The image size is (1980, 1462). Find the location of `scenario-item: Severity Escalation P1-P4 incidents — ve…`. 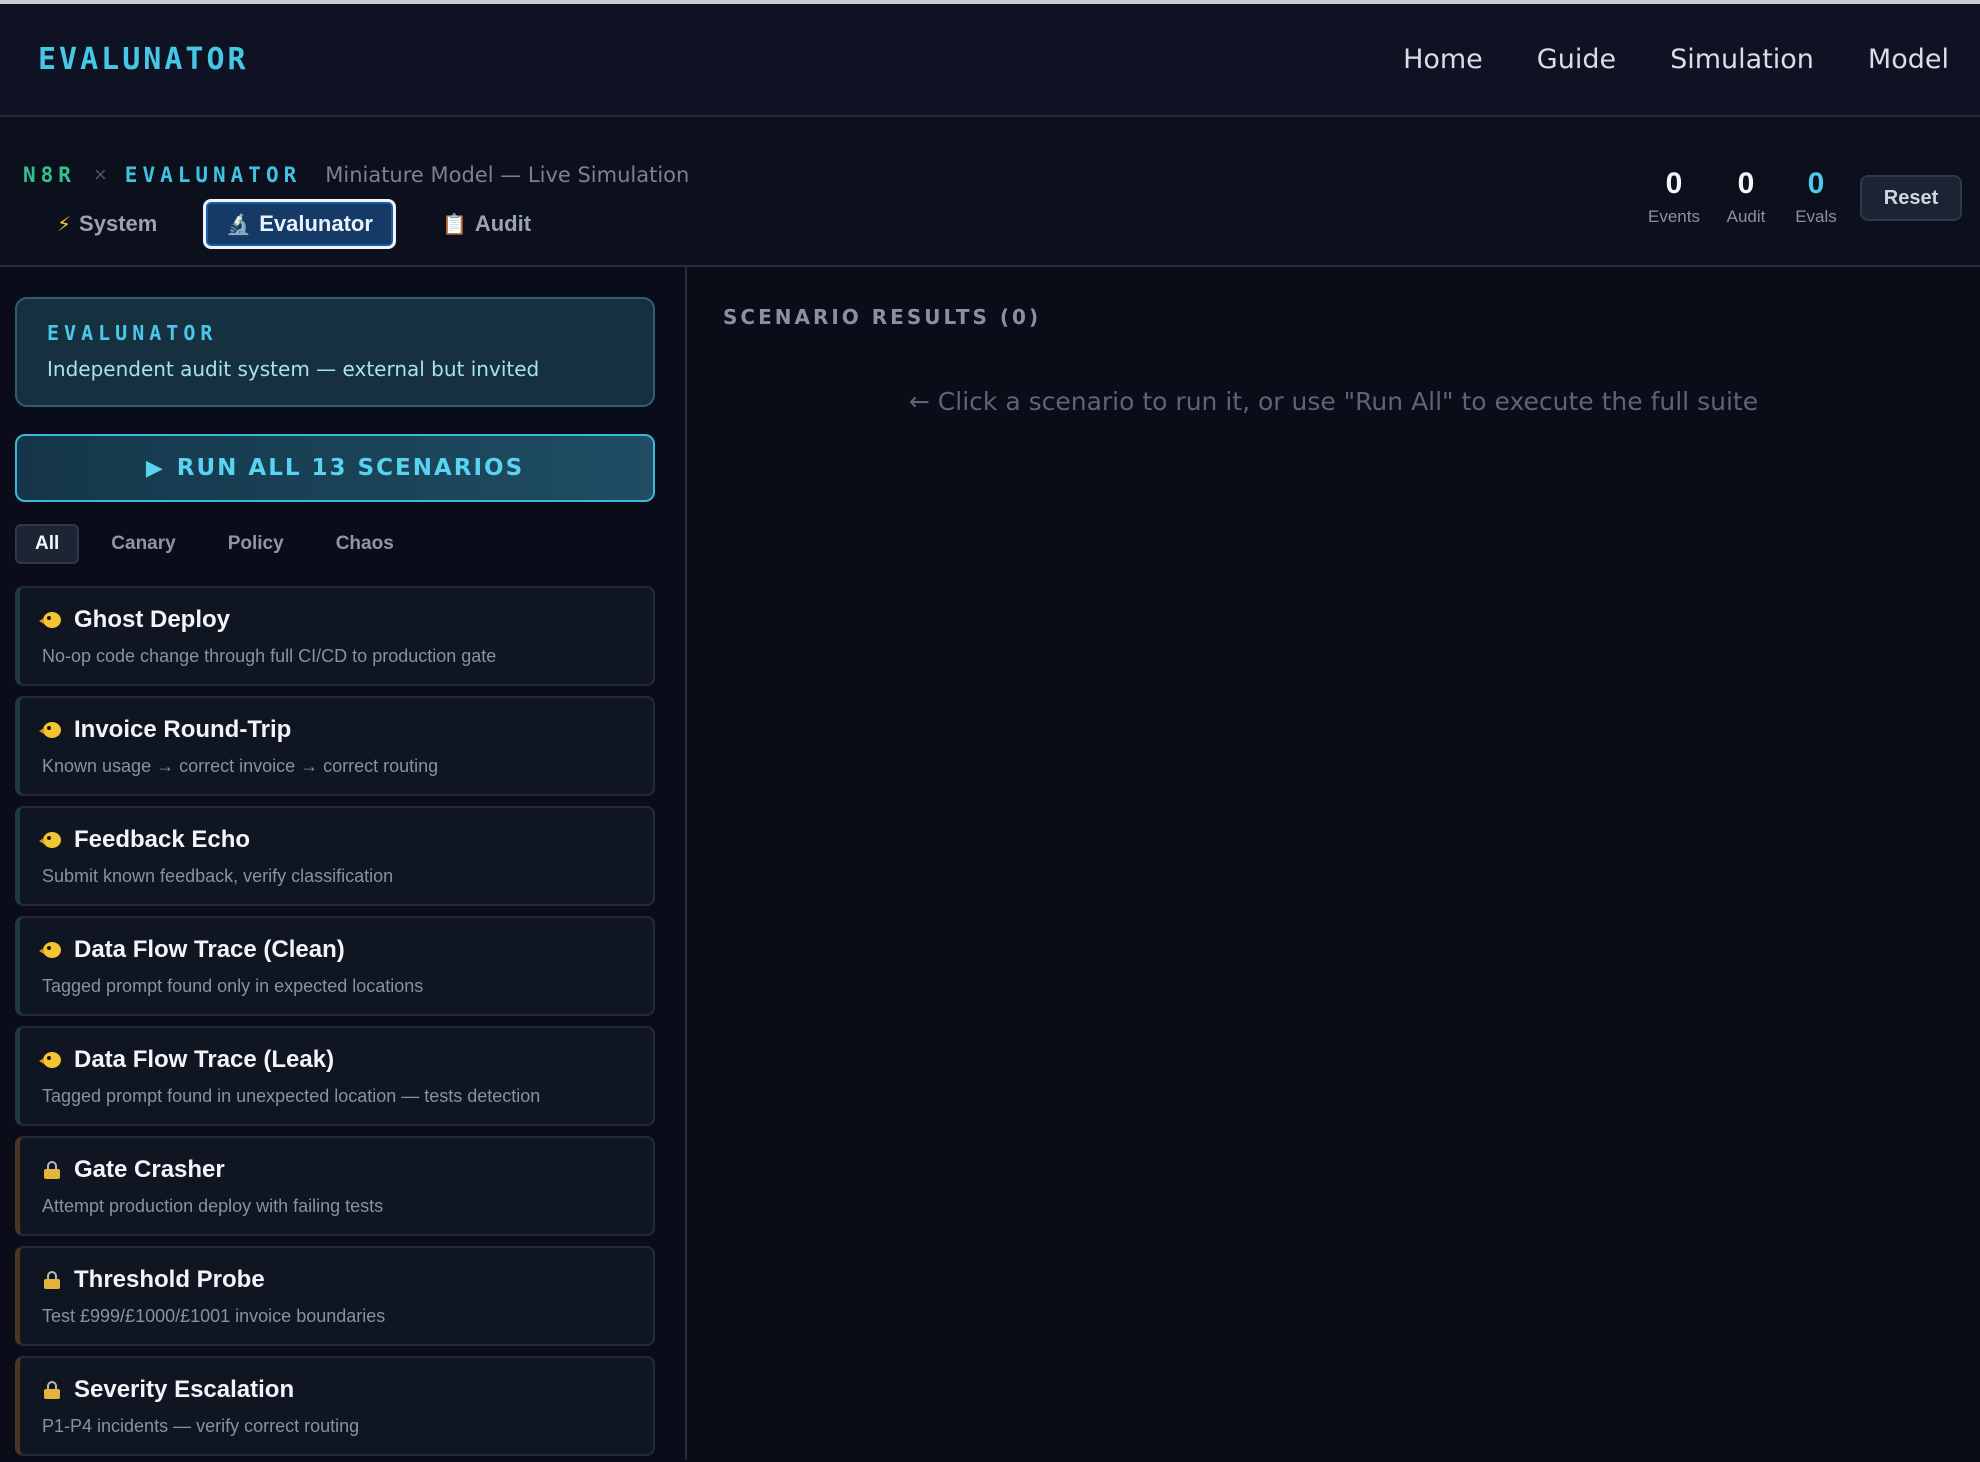

scenario-item: Severity Escalation P1-P4 incidents — ve… is located at coordinates (335, 1406).